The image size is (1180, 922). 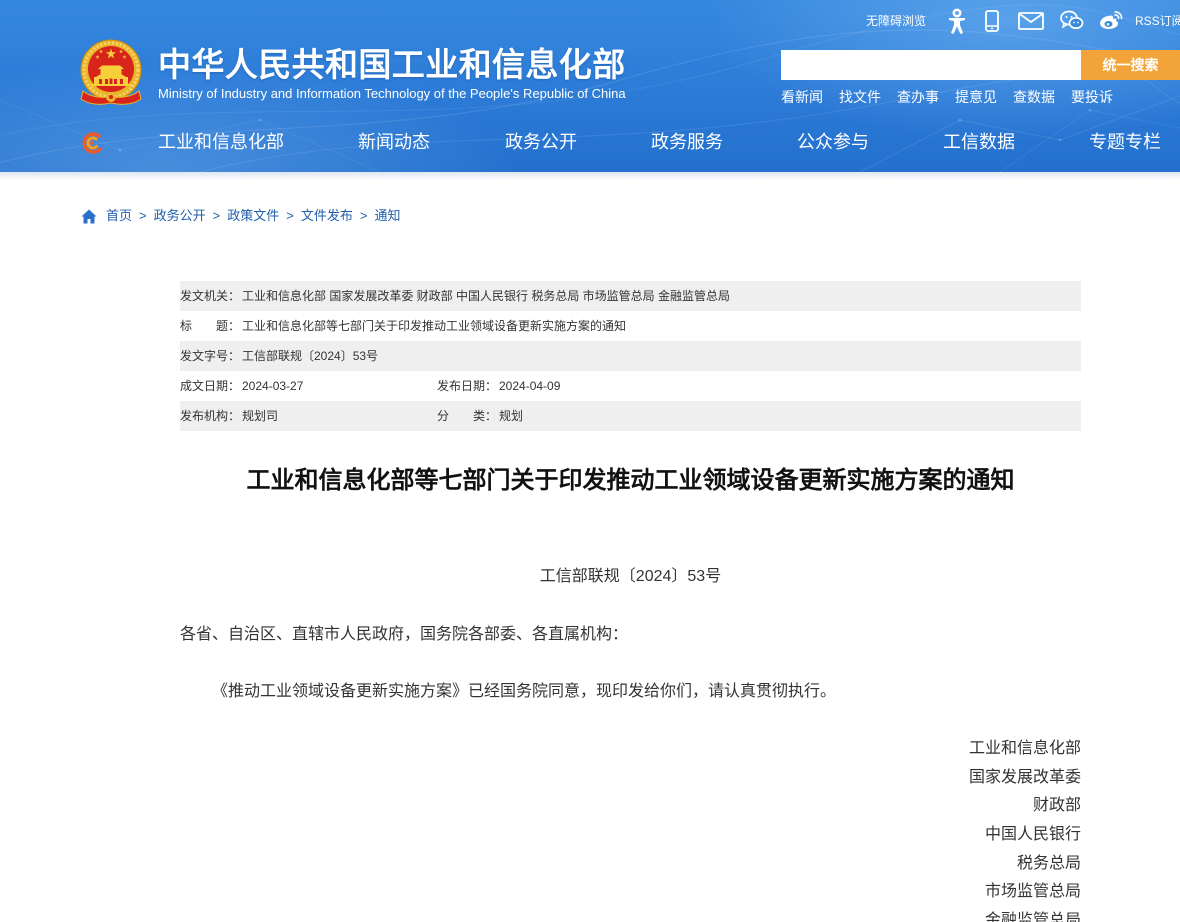 What do you see at coordinates (833, 142) in the screenshot?
I see `nav-item-public-participation: 公众参与` at bounding box center [833, 142].